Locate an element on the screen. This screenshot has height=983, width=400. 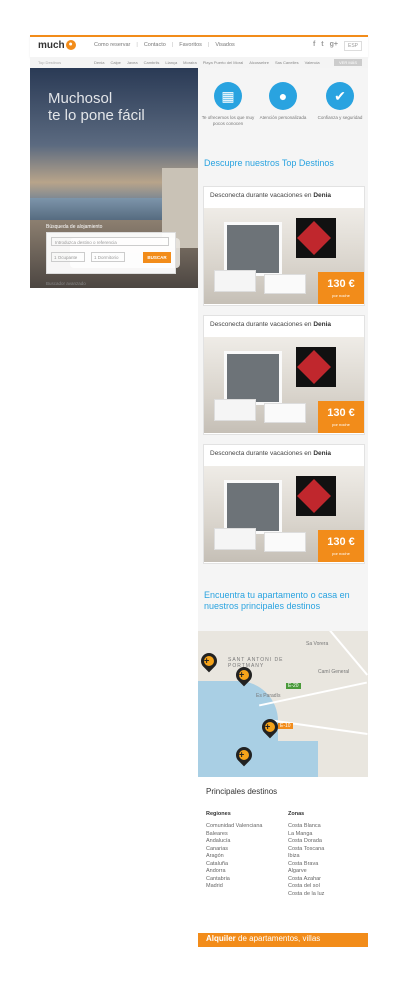
subnav-item: Javea is located at coordinates (132, 62).